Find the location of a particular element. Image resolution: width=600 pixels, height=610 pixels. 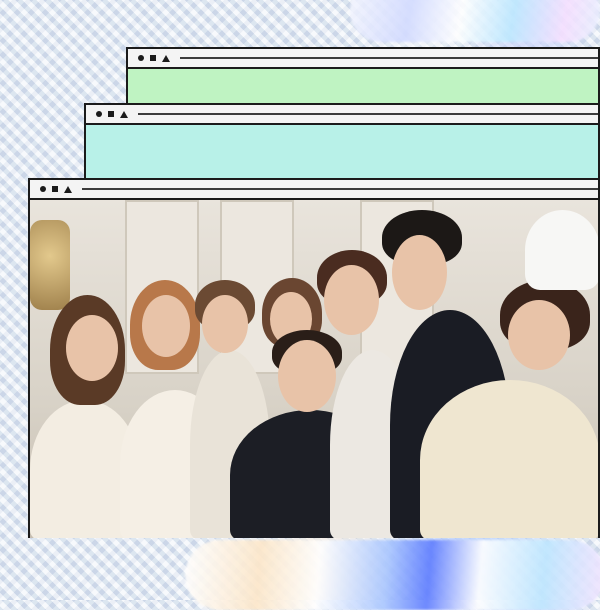

browser-window-middle is located at coordinates (342, 145).